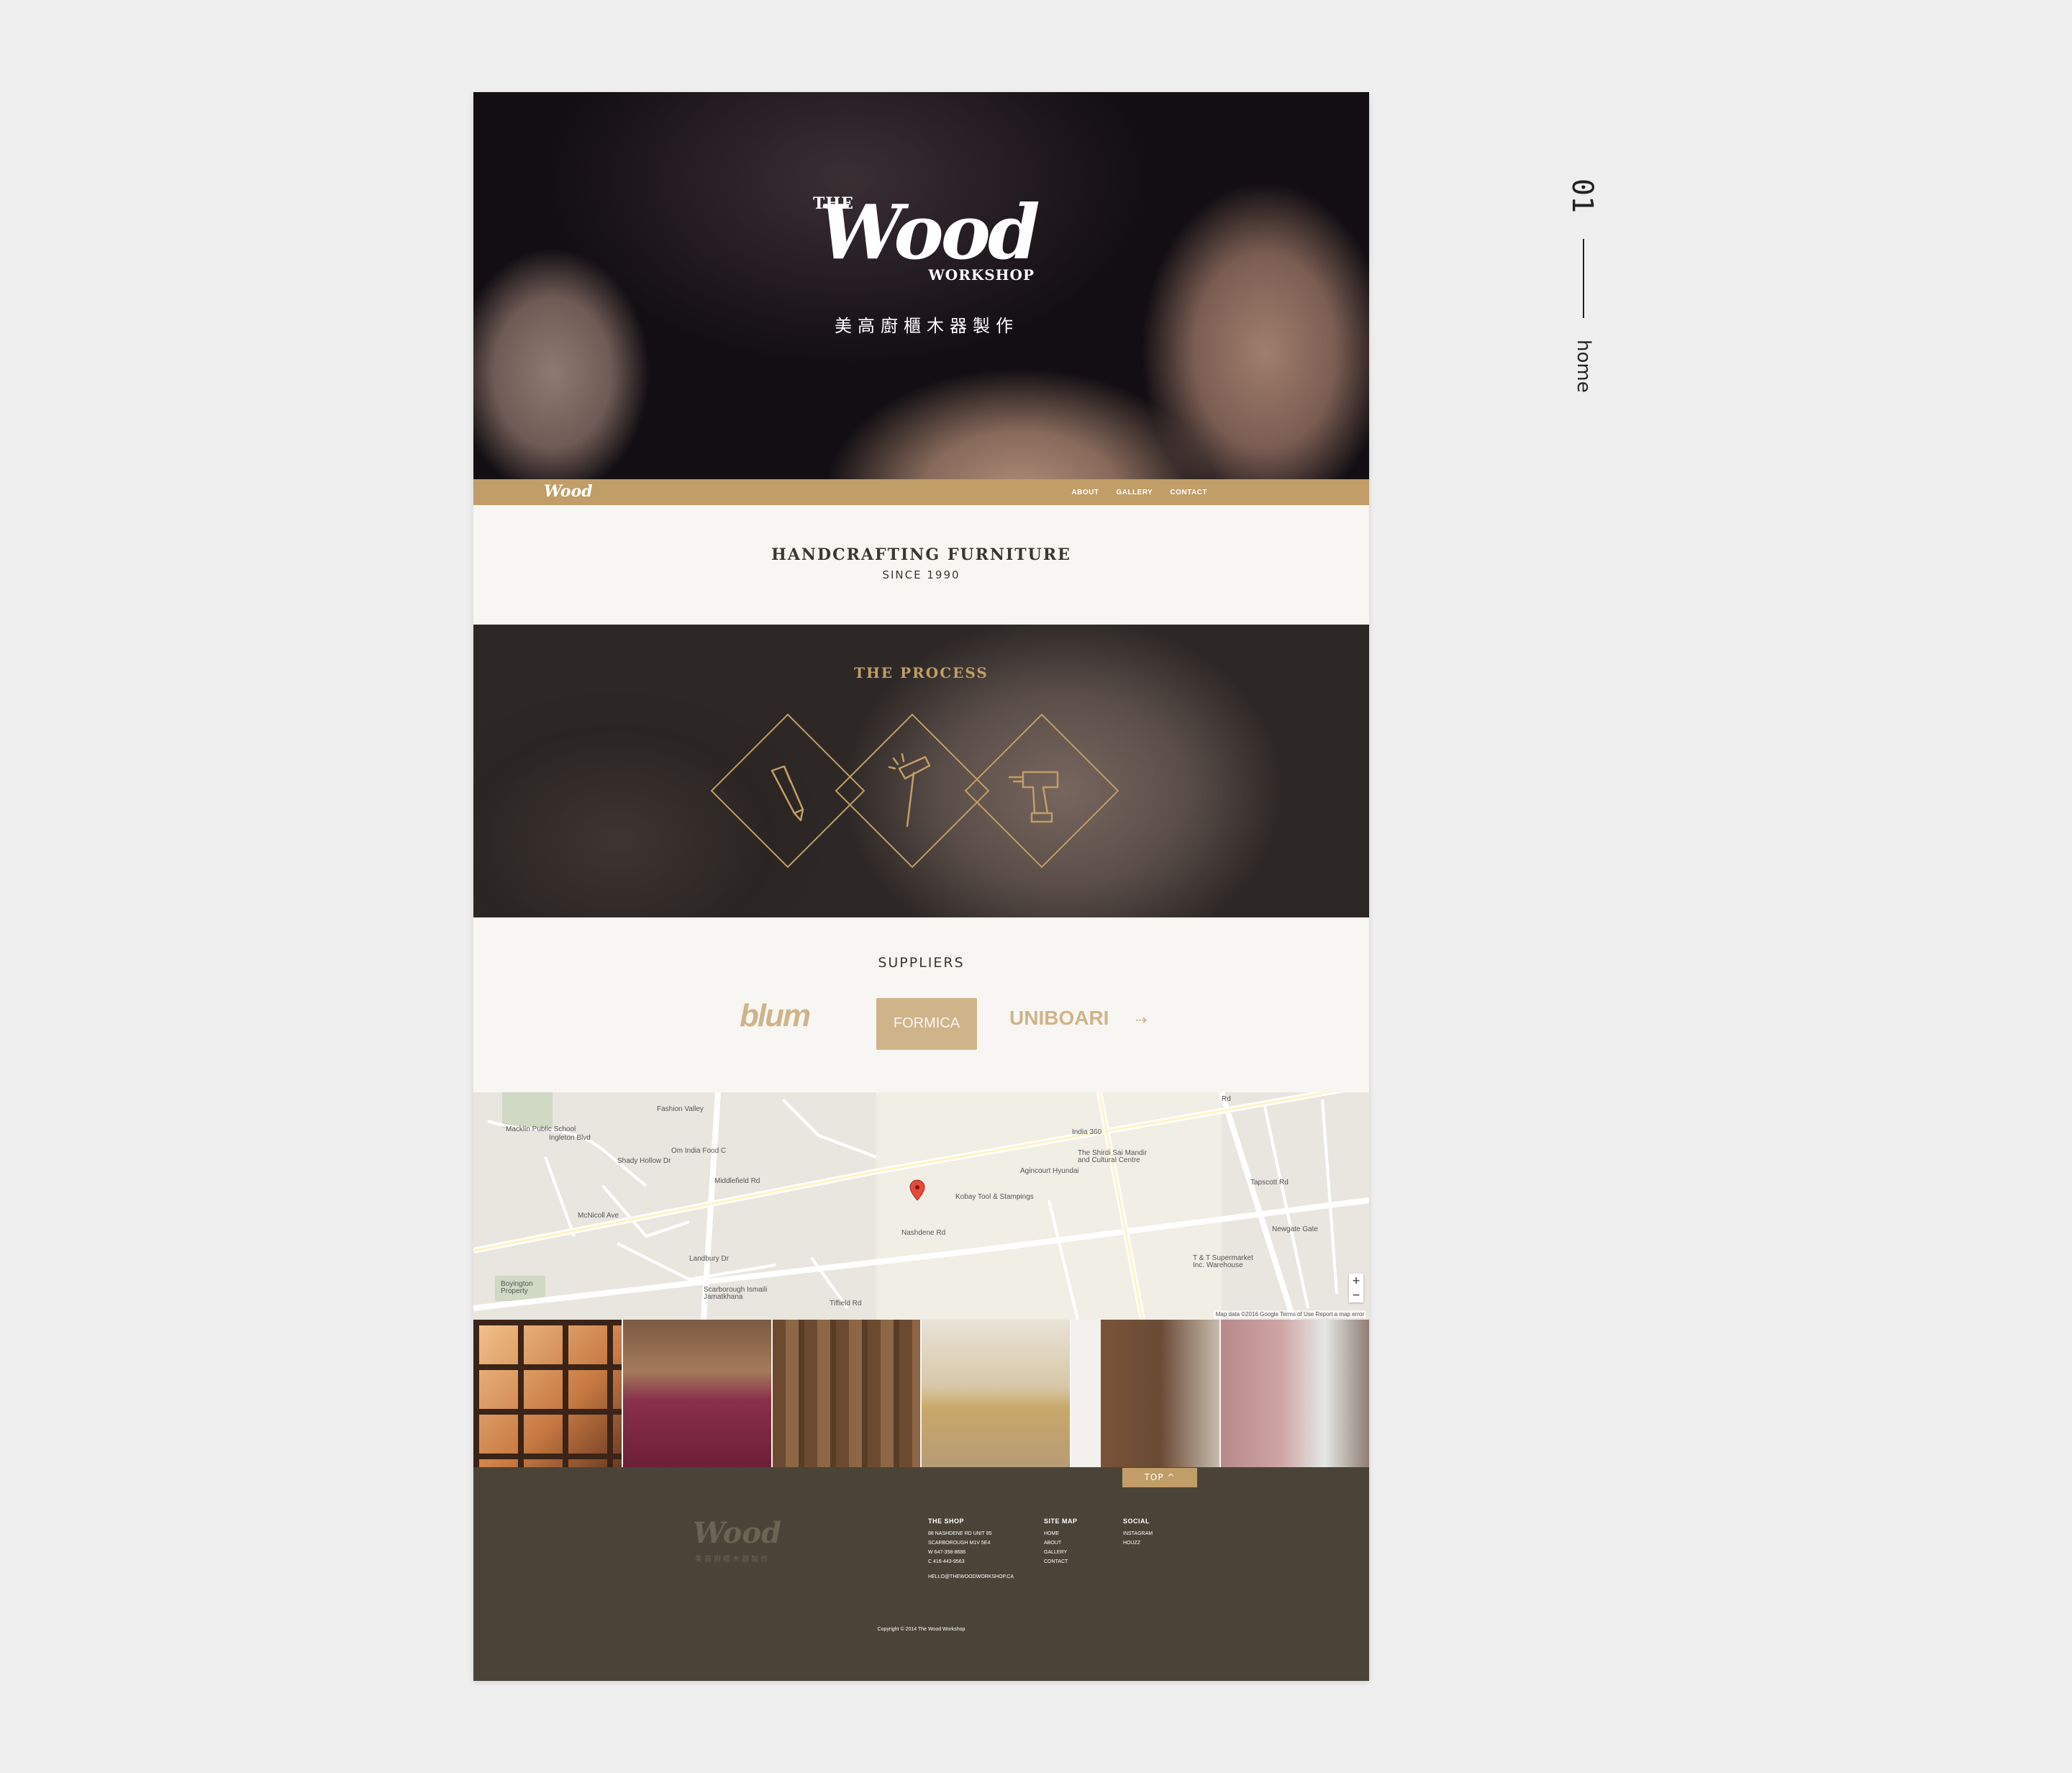 This screenshot has height=1773, width=2072. What do you see at coordinates (1226, 1099) in the screenshot?
I see `map-label: Rd` at bounding box center [1226, 1099].